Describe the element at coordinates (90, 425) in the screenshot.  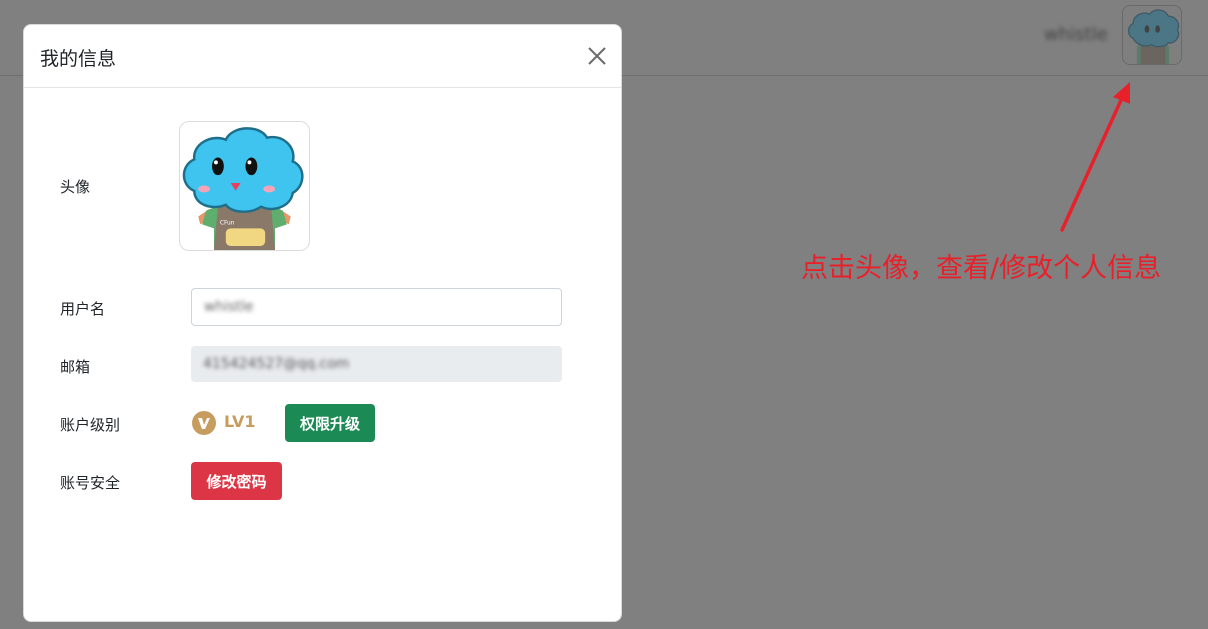
I see `account-level-label: 账户级别` at that location.